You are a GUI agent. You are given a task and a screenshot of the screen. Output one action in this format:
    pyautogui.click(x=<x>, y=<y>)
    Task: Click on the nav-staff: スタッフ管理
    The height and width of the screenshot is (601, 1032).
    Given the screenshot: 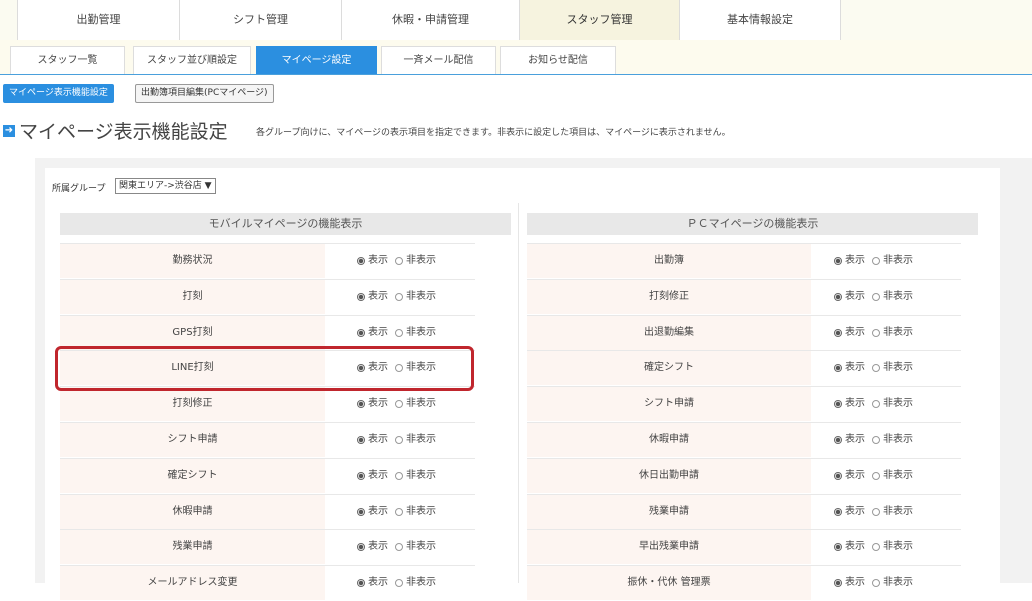 What is the action you would take?
    pyautogui.click(x=599, y=20)
    